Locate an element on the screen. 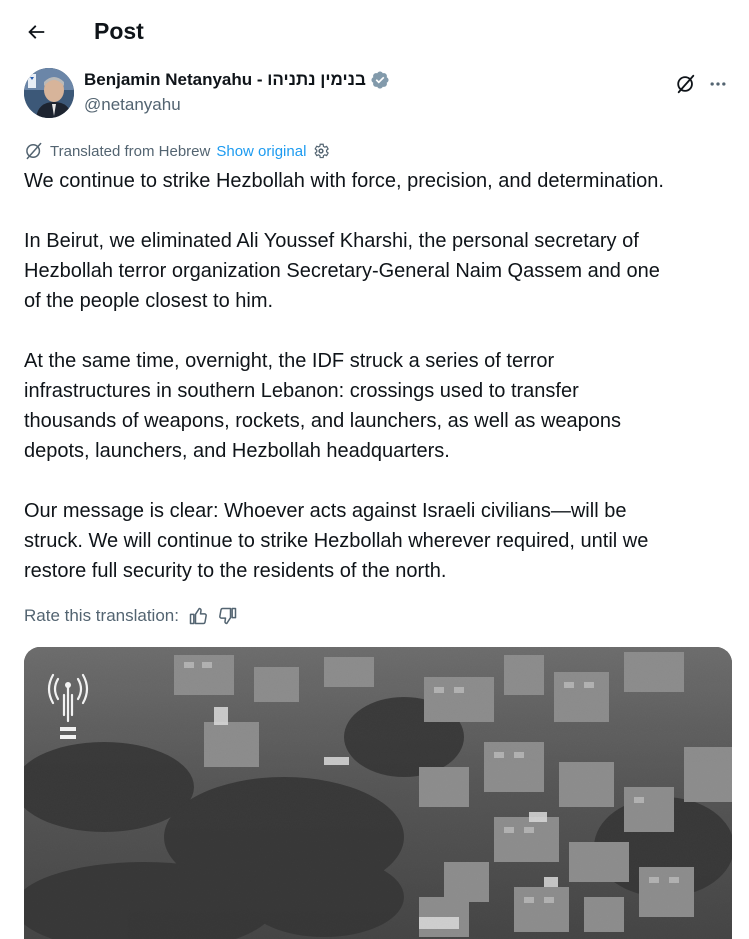  rate-label: Rate this translation: is located at coordinates (101, 615).